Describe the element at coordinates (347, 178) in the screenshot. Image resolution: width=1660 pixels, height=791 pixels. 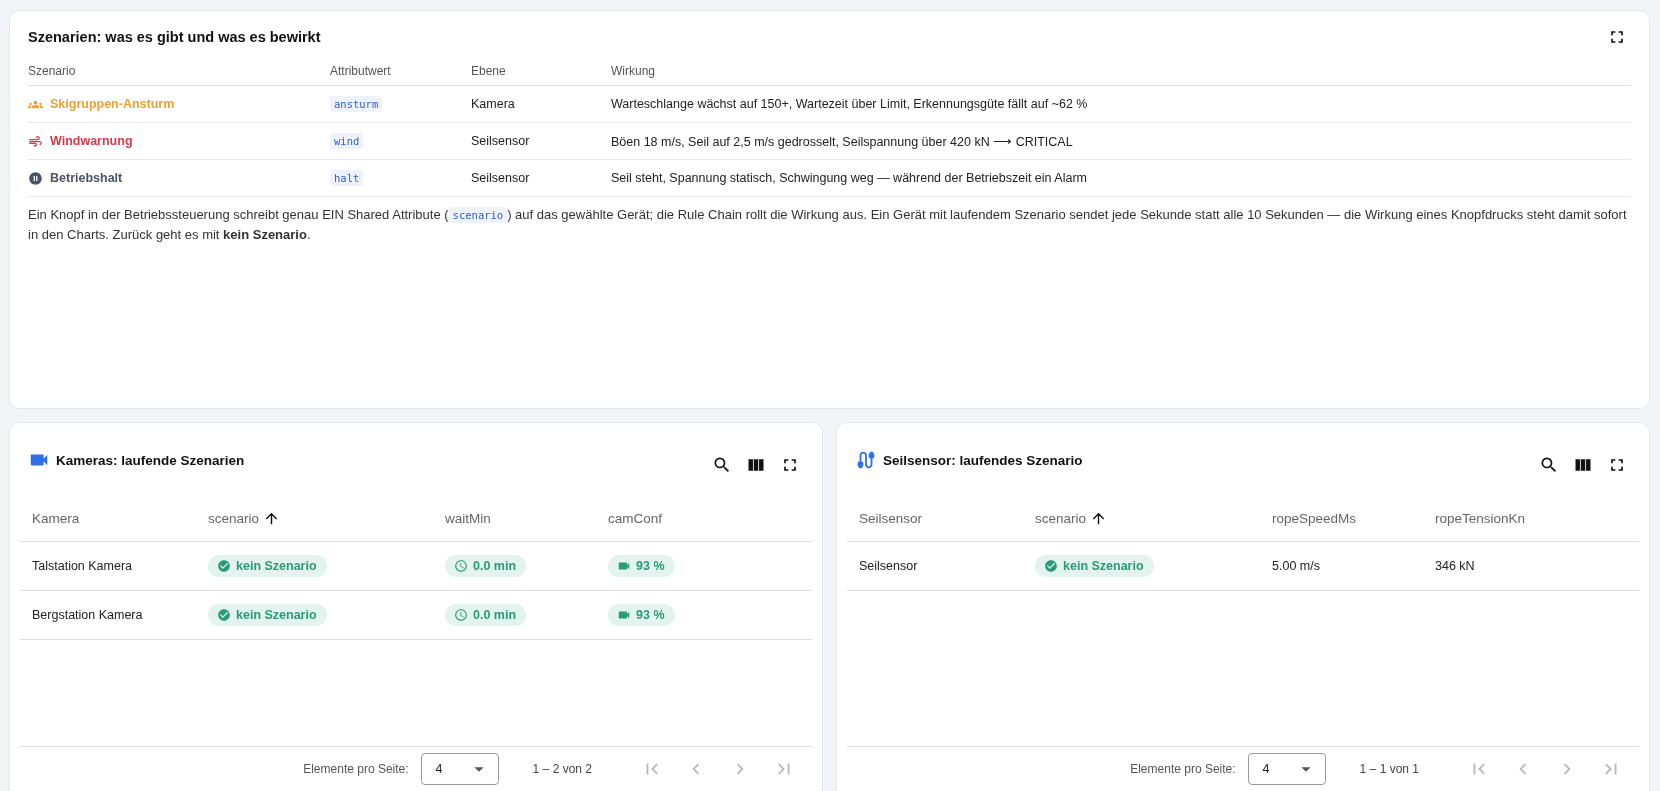
I see `attribute-code: halt` at that location.